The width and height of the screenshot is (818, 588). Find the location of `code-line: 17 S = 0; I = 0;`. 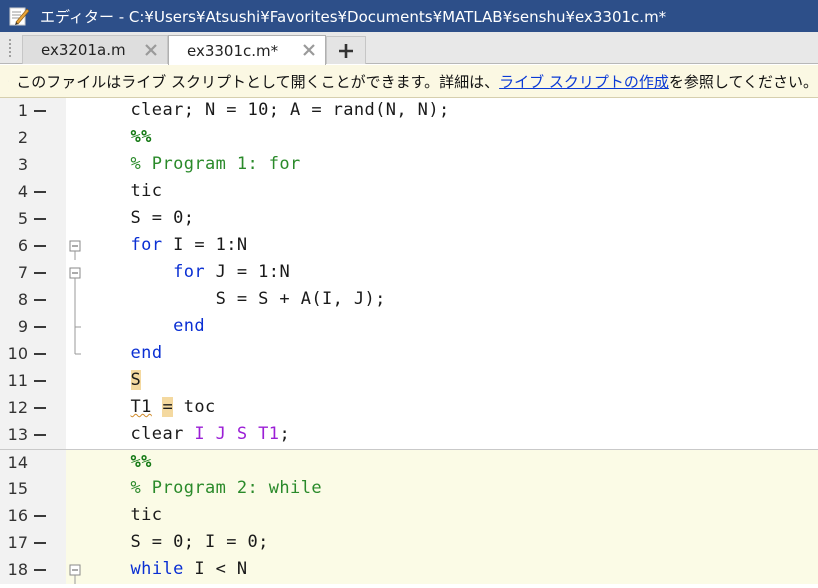

code-line: 17 S = 0; I = 0; is located at coordinates (409, 543).